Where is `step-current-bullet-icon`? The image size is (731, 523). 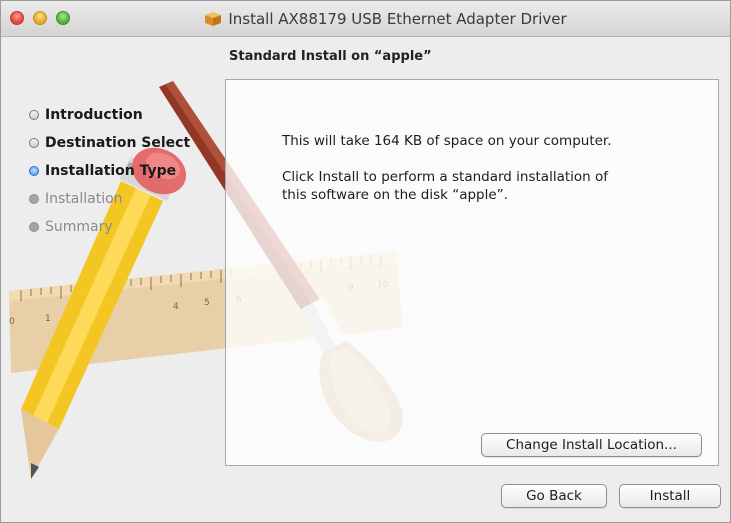 step-current-bullet-icon is located at coordinates (34, 171).